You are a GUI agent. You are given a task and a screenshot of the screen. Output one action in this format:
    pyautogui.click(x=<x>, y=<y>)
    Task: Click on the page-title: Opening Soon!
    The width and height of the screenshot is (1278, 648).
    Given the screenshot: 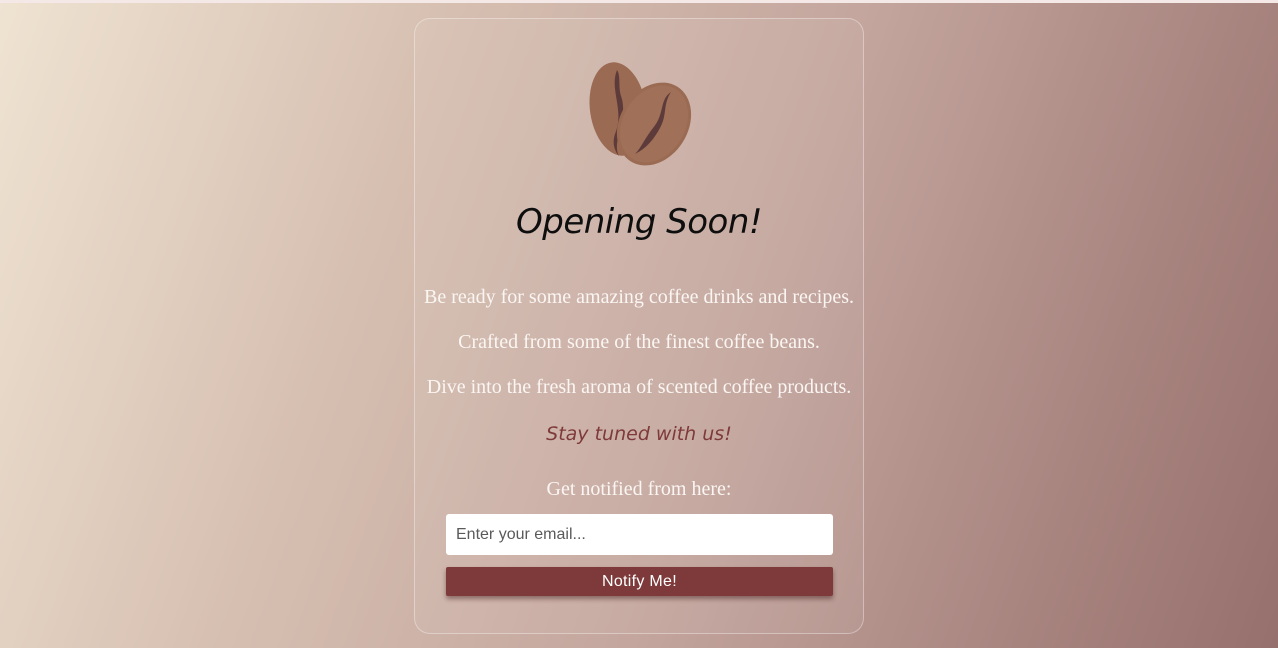 What is the action you would take?
    pyautogui.click(x=639, y=222)
    